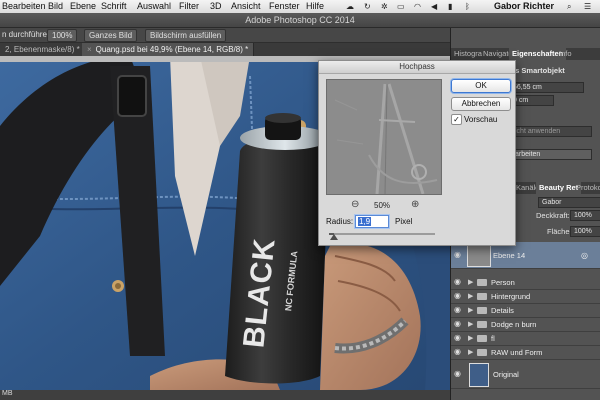  What do you see at coordinates (569, 7) in the screenshot?
I see `search-icon: ⌕` at bounding box center [569, 7].